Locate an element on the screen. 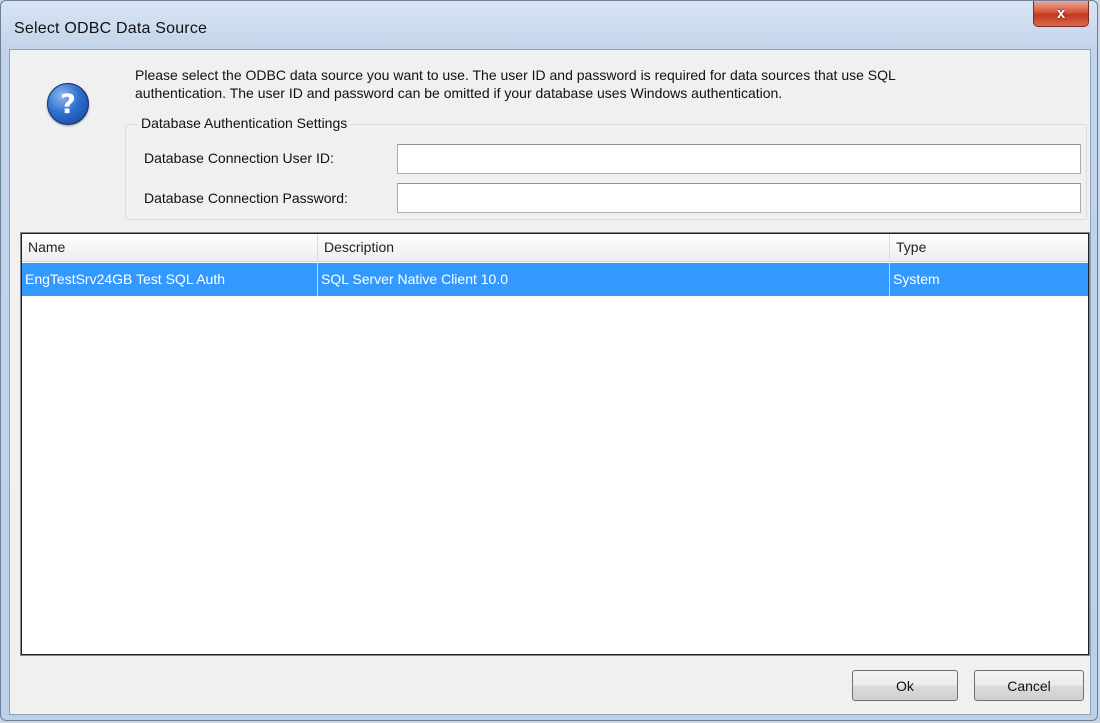 This screenshot has height=723, width=1100. user-id-input is located at coordinates (739, 159).